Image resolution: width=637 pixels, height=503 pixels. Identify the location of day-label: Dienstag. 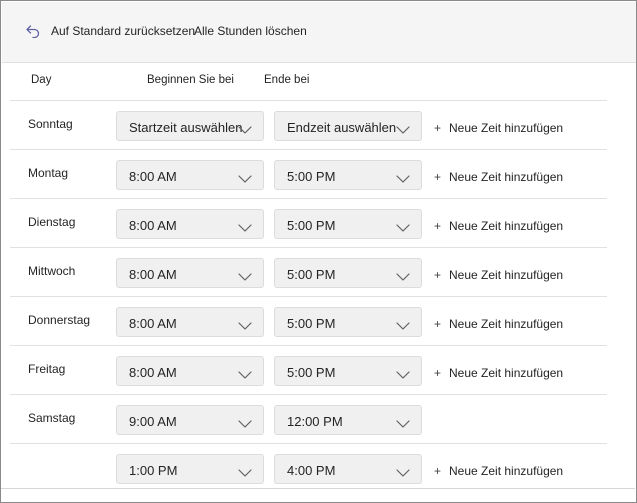
(52, 222).